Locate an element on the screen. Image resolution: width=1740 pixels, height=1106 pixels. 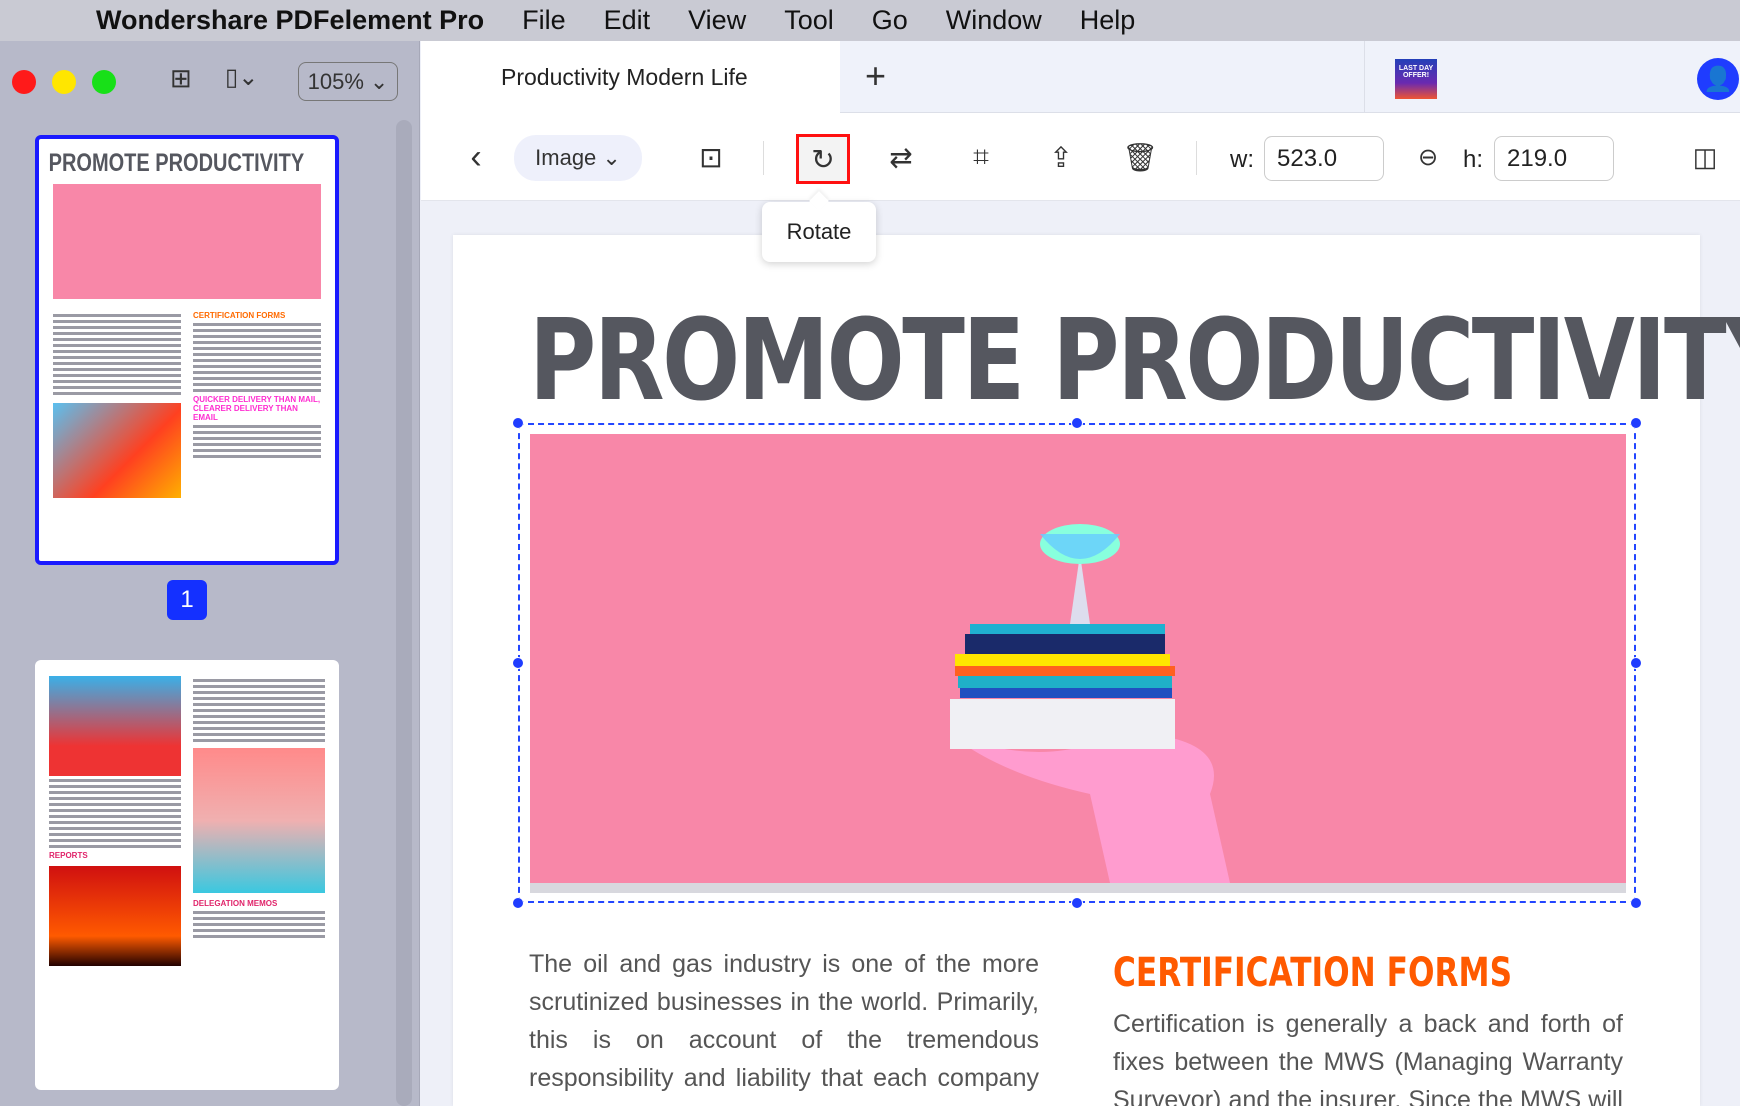
height-input: 219.0 is located at coordinates (1554, 158).